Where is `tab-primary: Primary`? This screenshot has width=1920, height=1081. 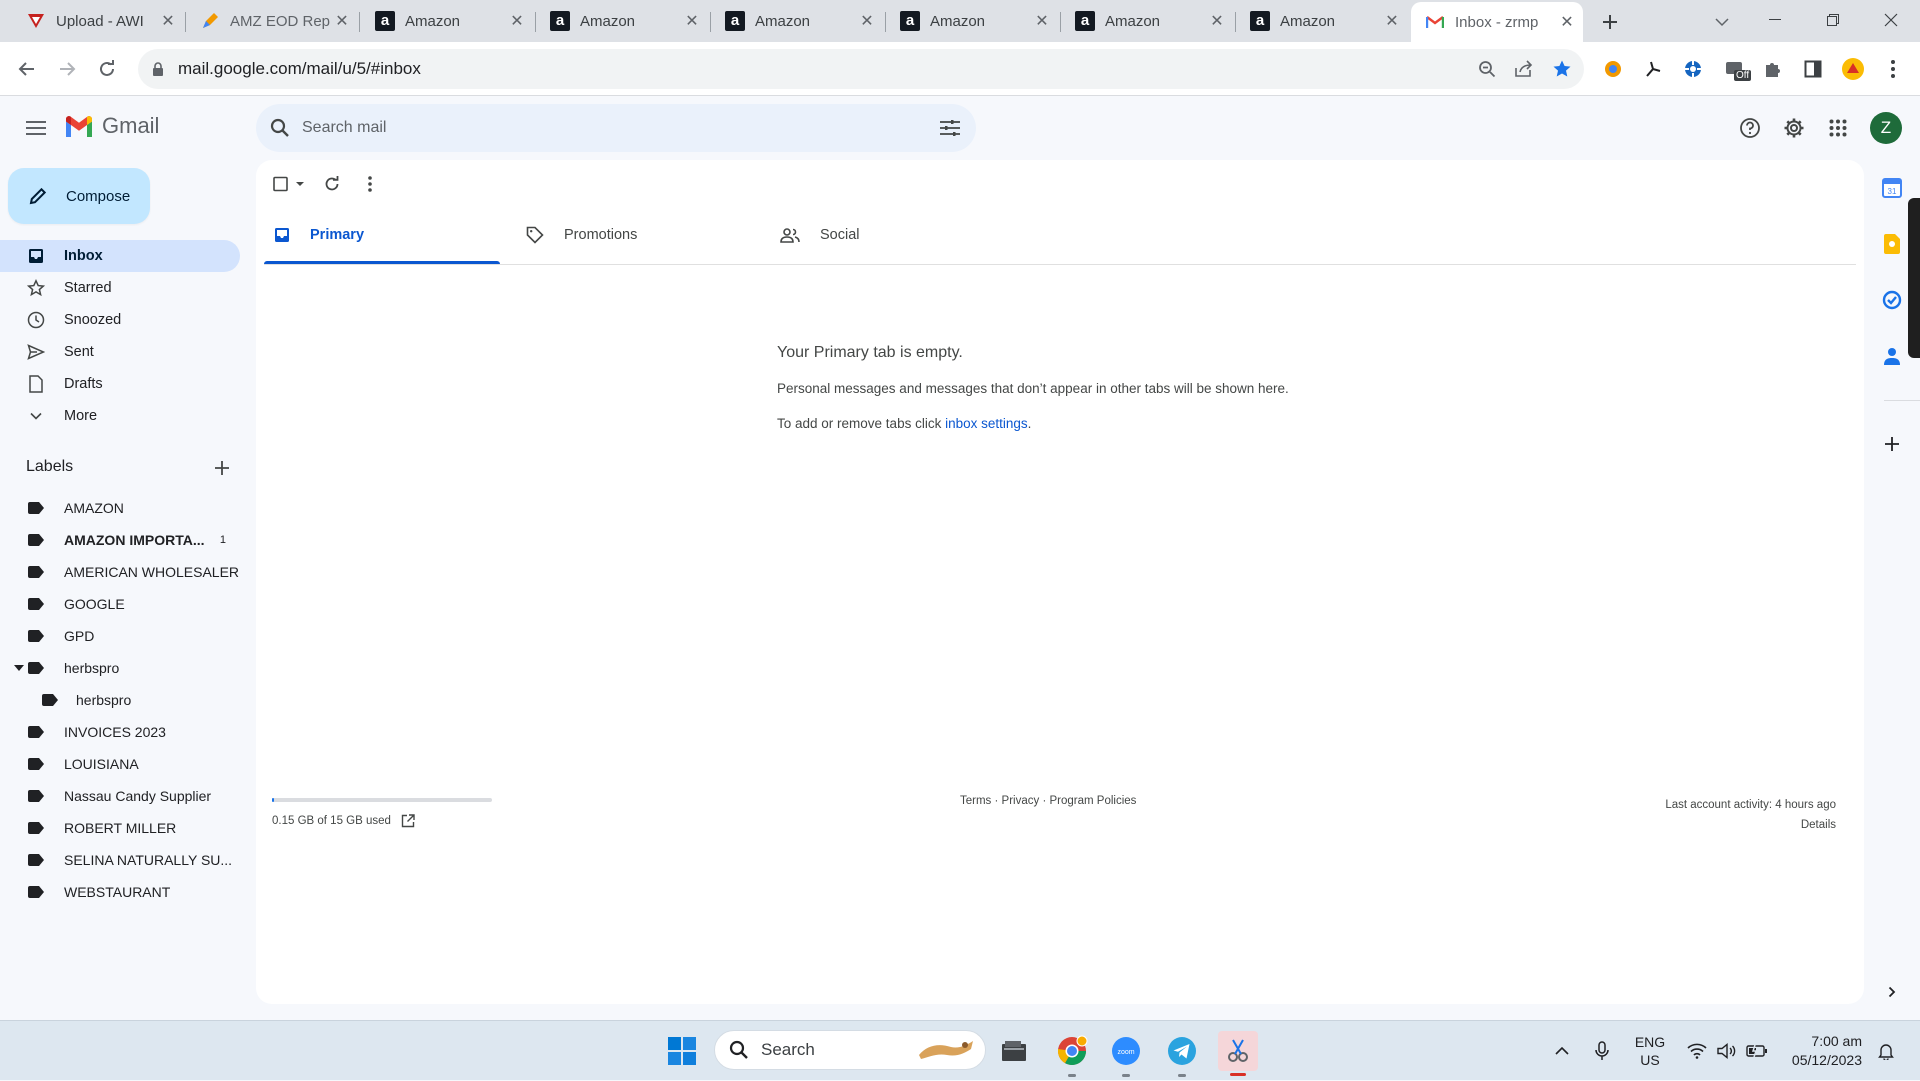
tab-primary: Primary is located at coordinates (319, 235).